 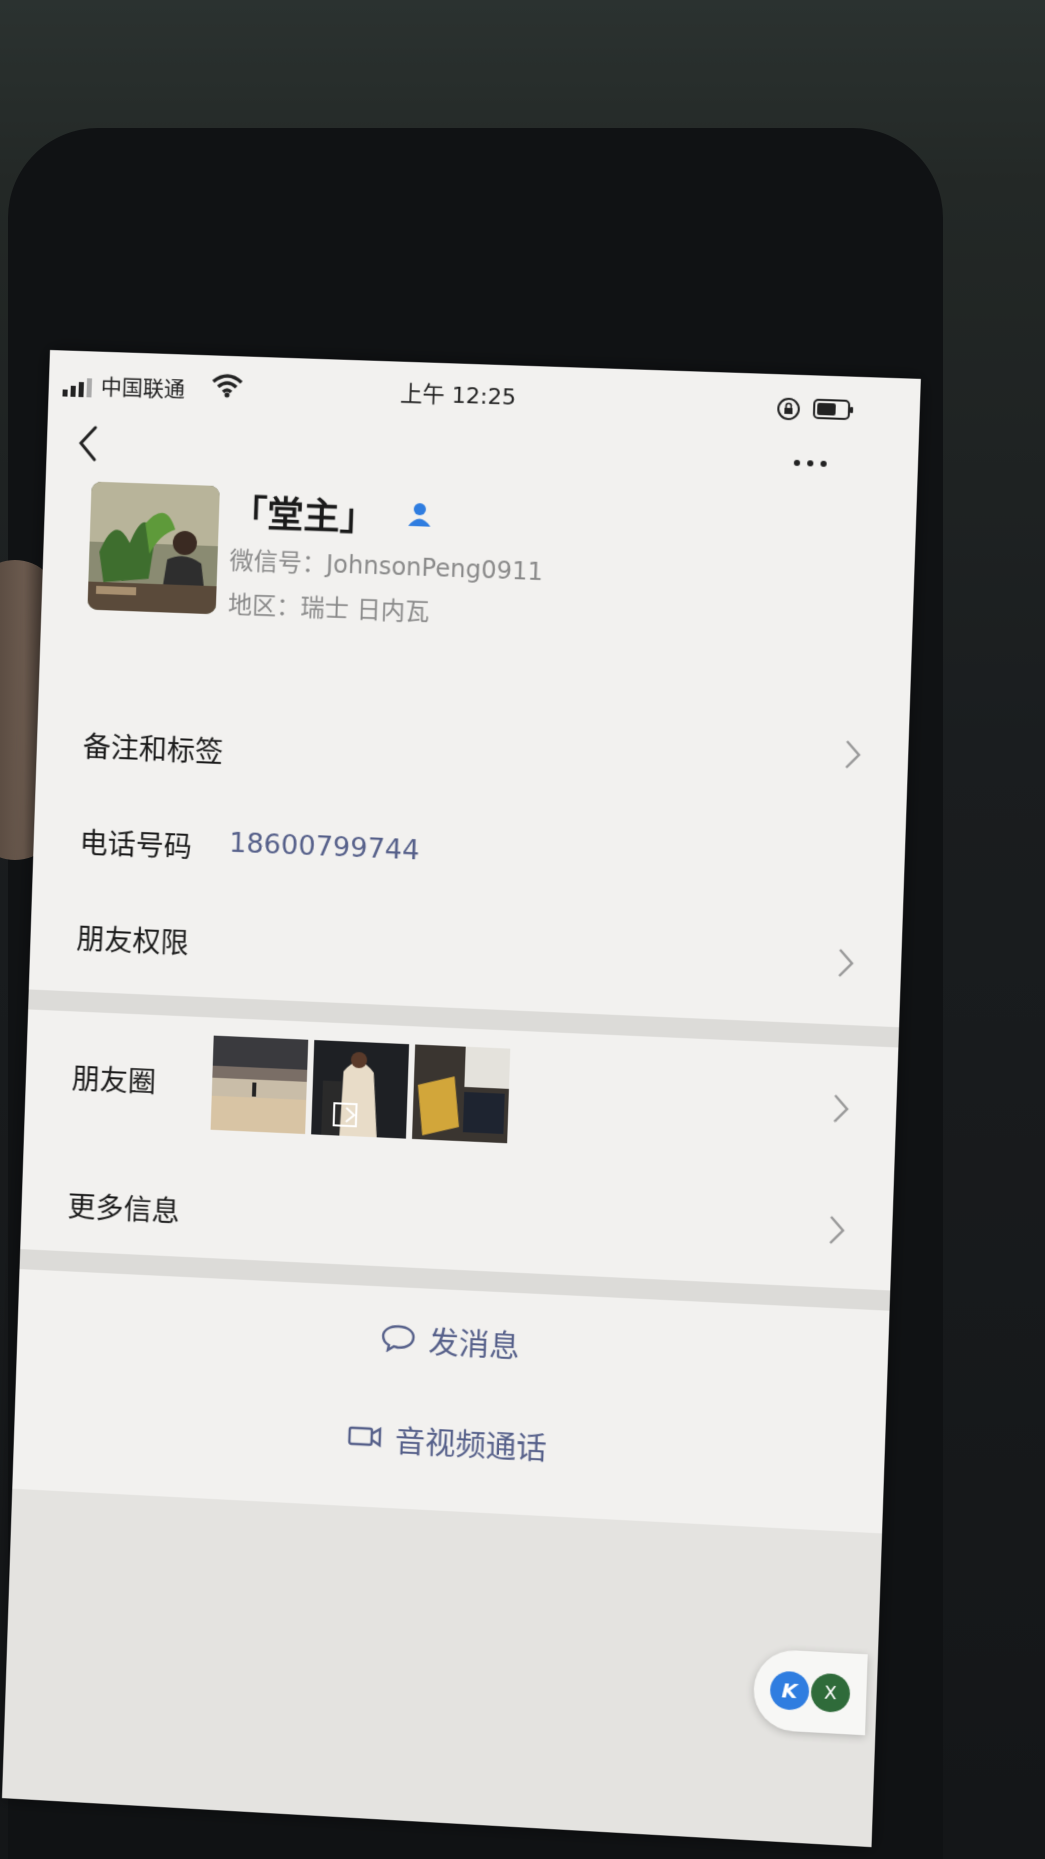 I want to click on x-close-icon: X, so click(x=830, y=1693).